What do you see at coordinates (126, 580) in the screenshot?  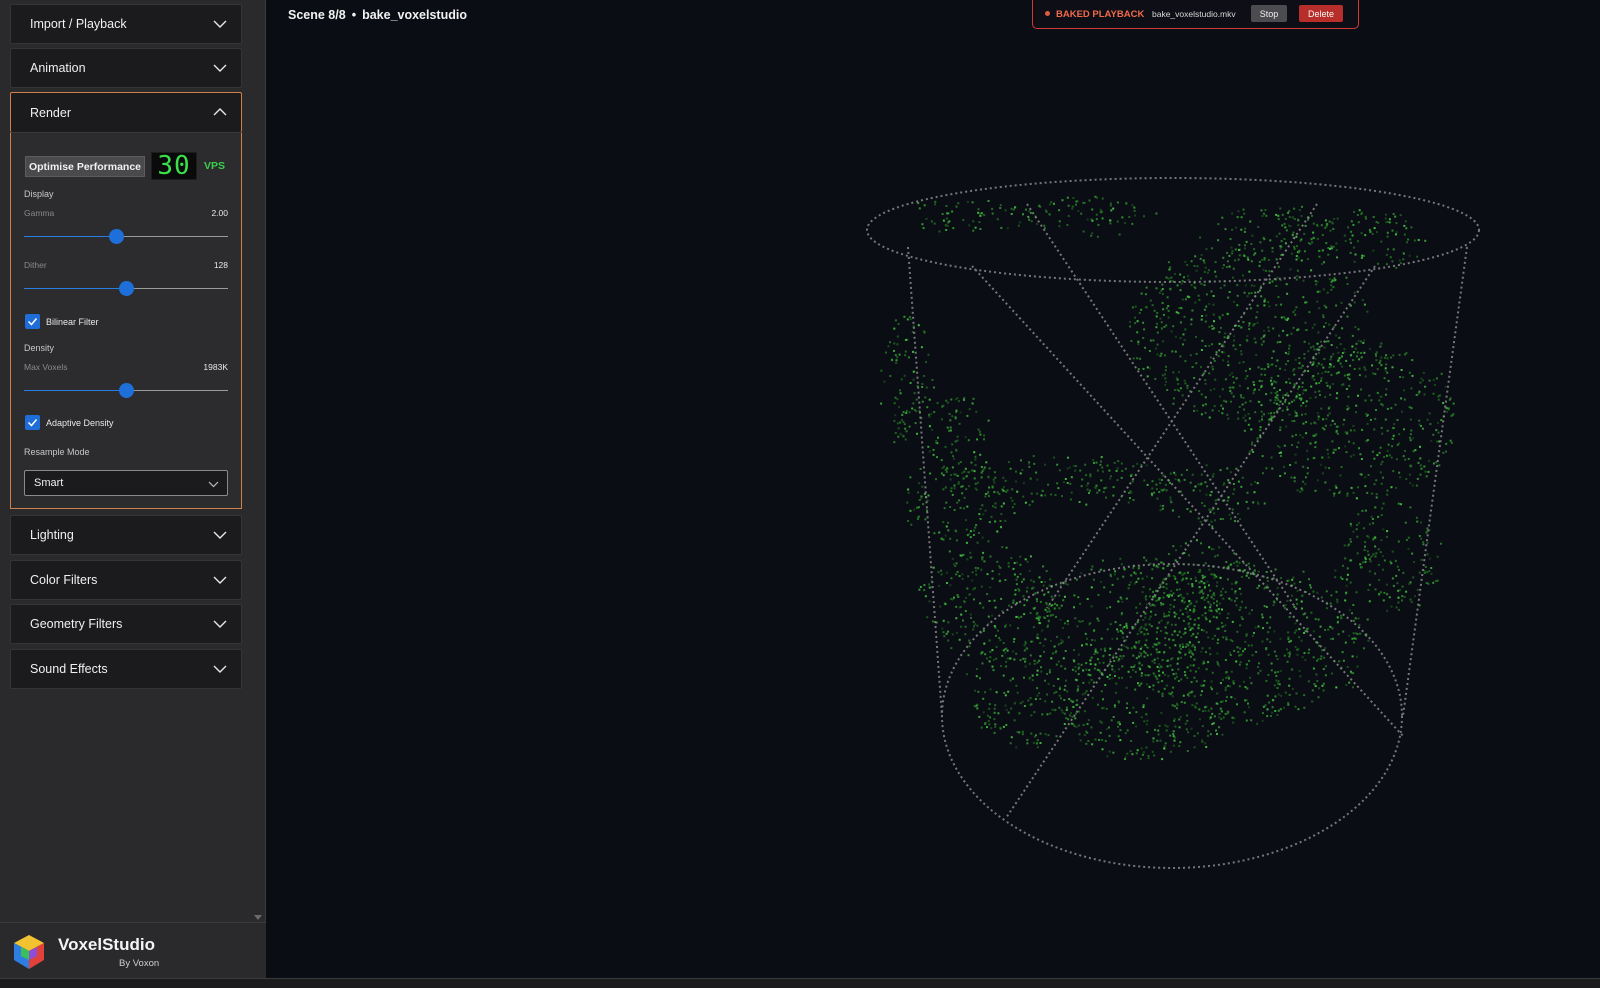 I see `panel-color-filters: Color Filters` at bounding box center [126, 580].